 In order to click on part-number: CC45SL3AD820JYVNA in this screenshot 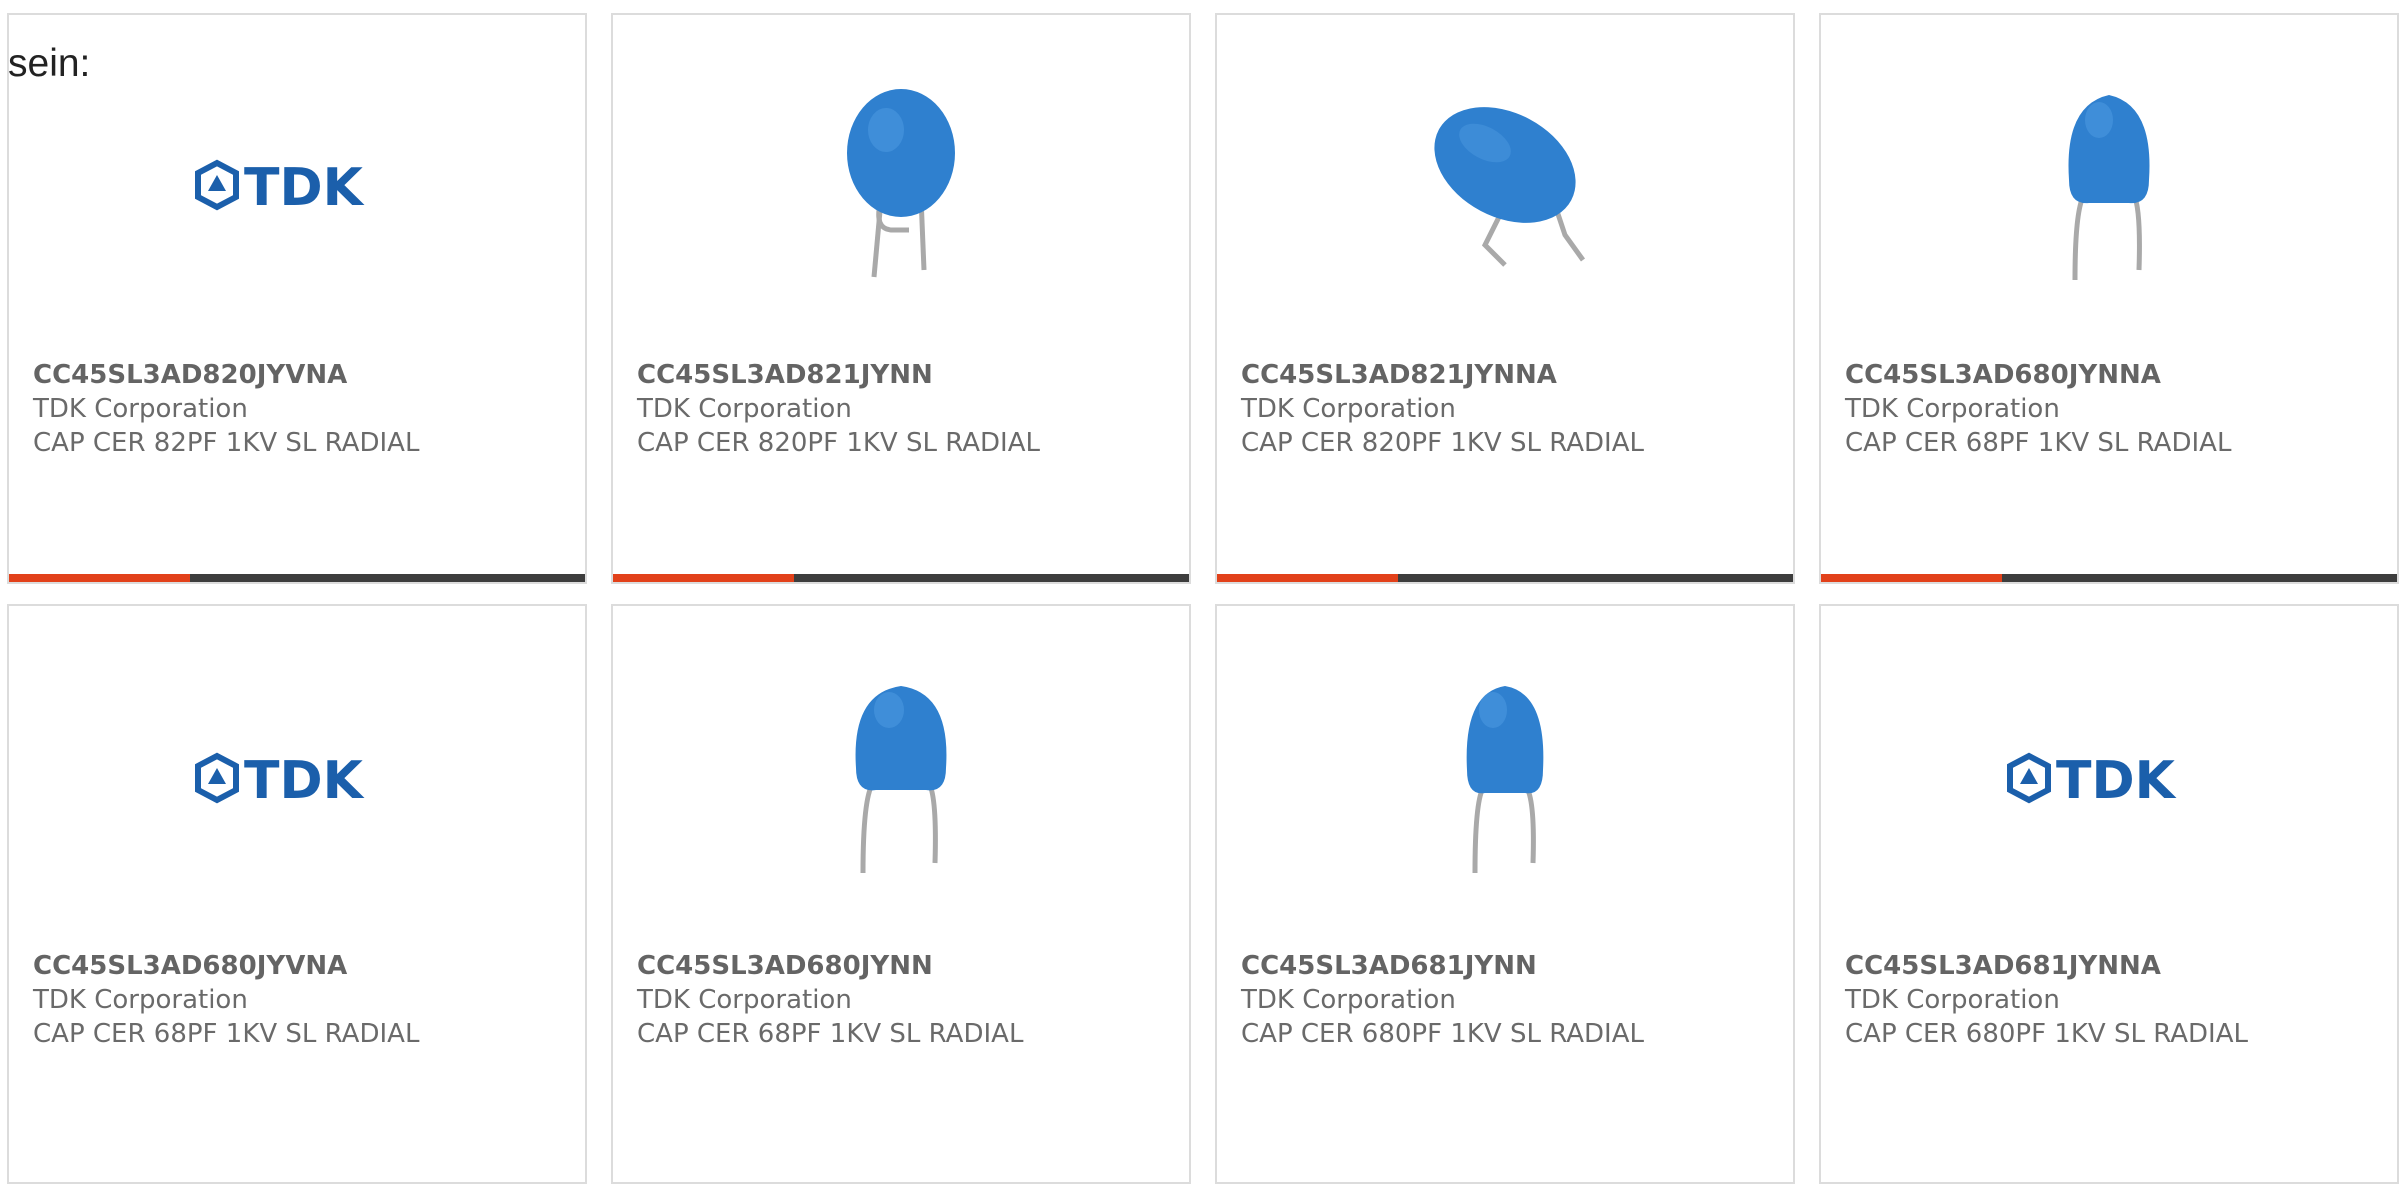, I will do `click(304, 375)`.